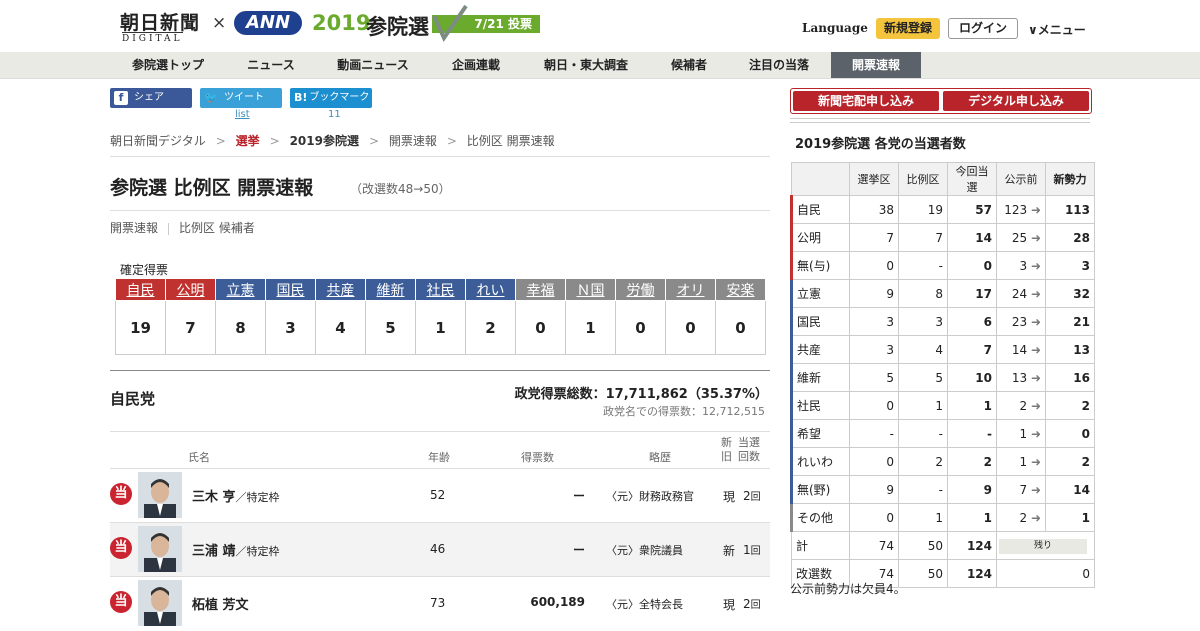 This screenshot has width=1200, height=631. What do you see at coordinates (290, 289) in the screenshot?
I see `party-tab: 国民` at bounding box center [290, 289].